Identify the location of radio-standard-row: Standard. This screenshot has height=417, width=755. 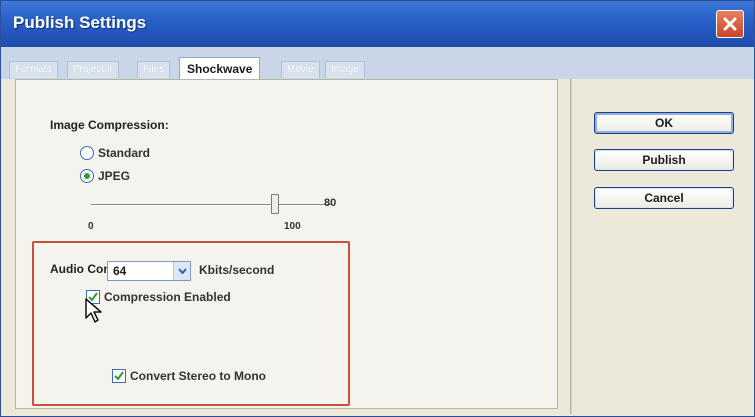
(115, 153).